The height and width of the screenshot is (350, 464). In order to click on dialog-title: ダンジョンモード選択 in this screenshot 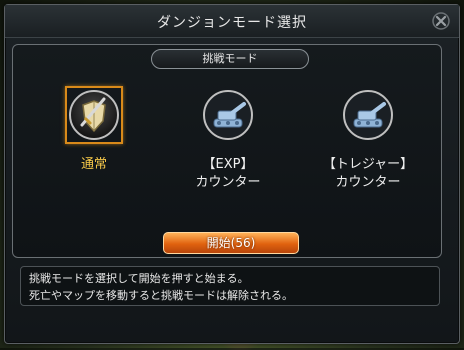, I will do `click(232, 23)`.